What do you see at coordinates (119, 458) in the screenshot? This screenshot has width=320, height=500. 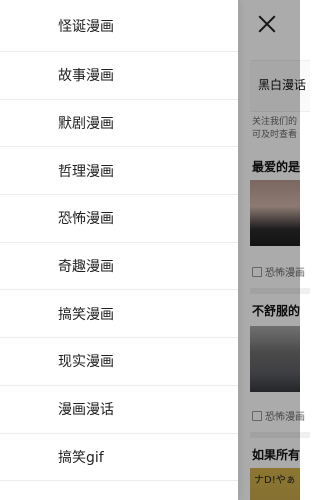 I see `menu-item-funny-gif: 搞笑gif` at bounding box center [119, 458].